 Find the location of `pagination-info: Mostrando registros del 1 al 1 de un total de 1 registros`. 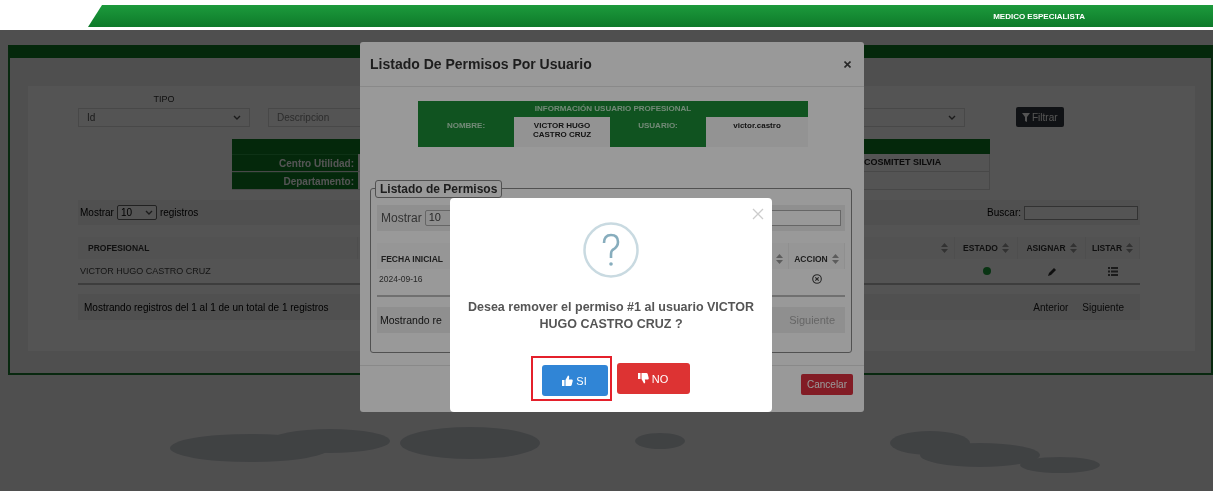

pagination-info: Mostrando registros del 1 al 1 de un total de 1 registros is located at coordinates (206, 307).